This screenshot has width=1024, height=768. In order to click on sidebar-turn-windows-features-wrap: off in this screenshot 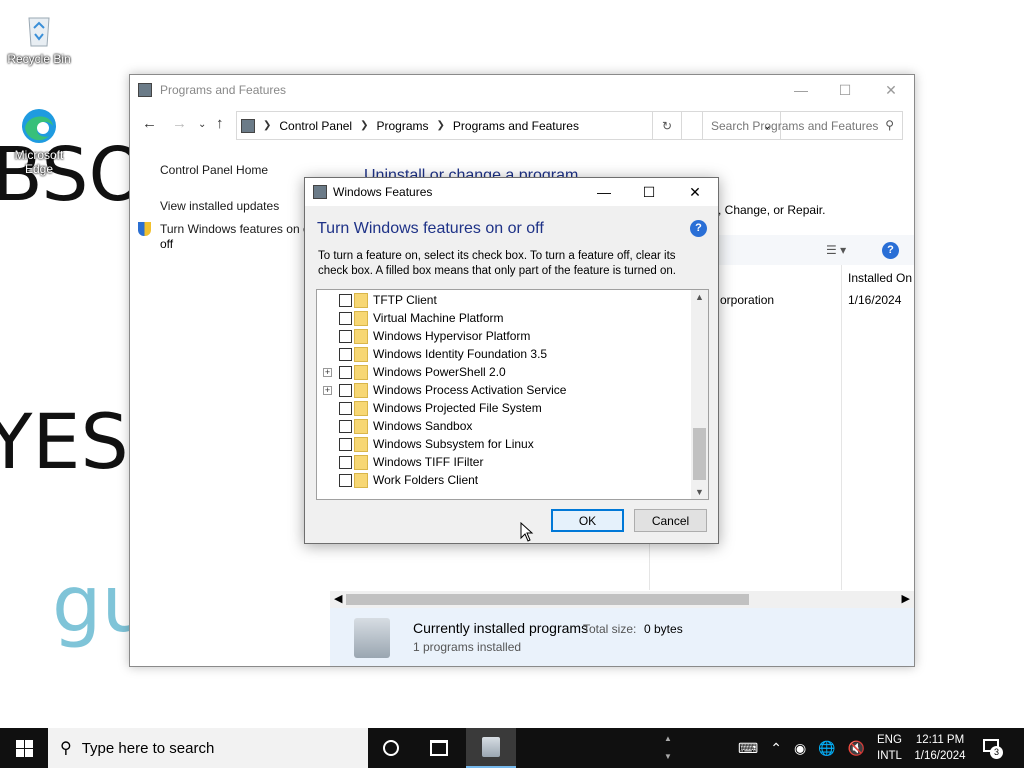, I will do `click(167, 244)`.